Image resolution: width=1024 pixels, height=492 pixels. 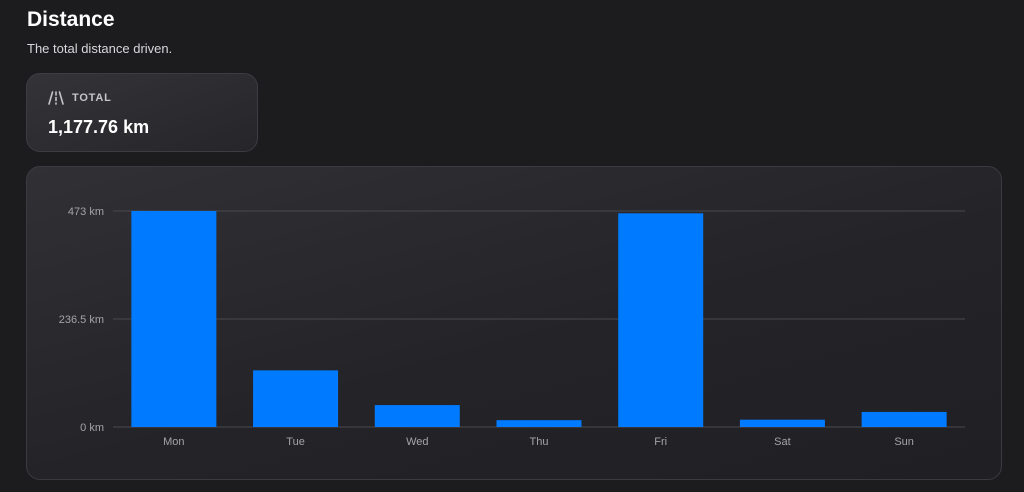 I want to click on bar-fri, so click(x=661, y=320).